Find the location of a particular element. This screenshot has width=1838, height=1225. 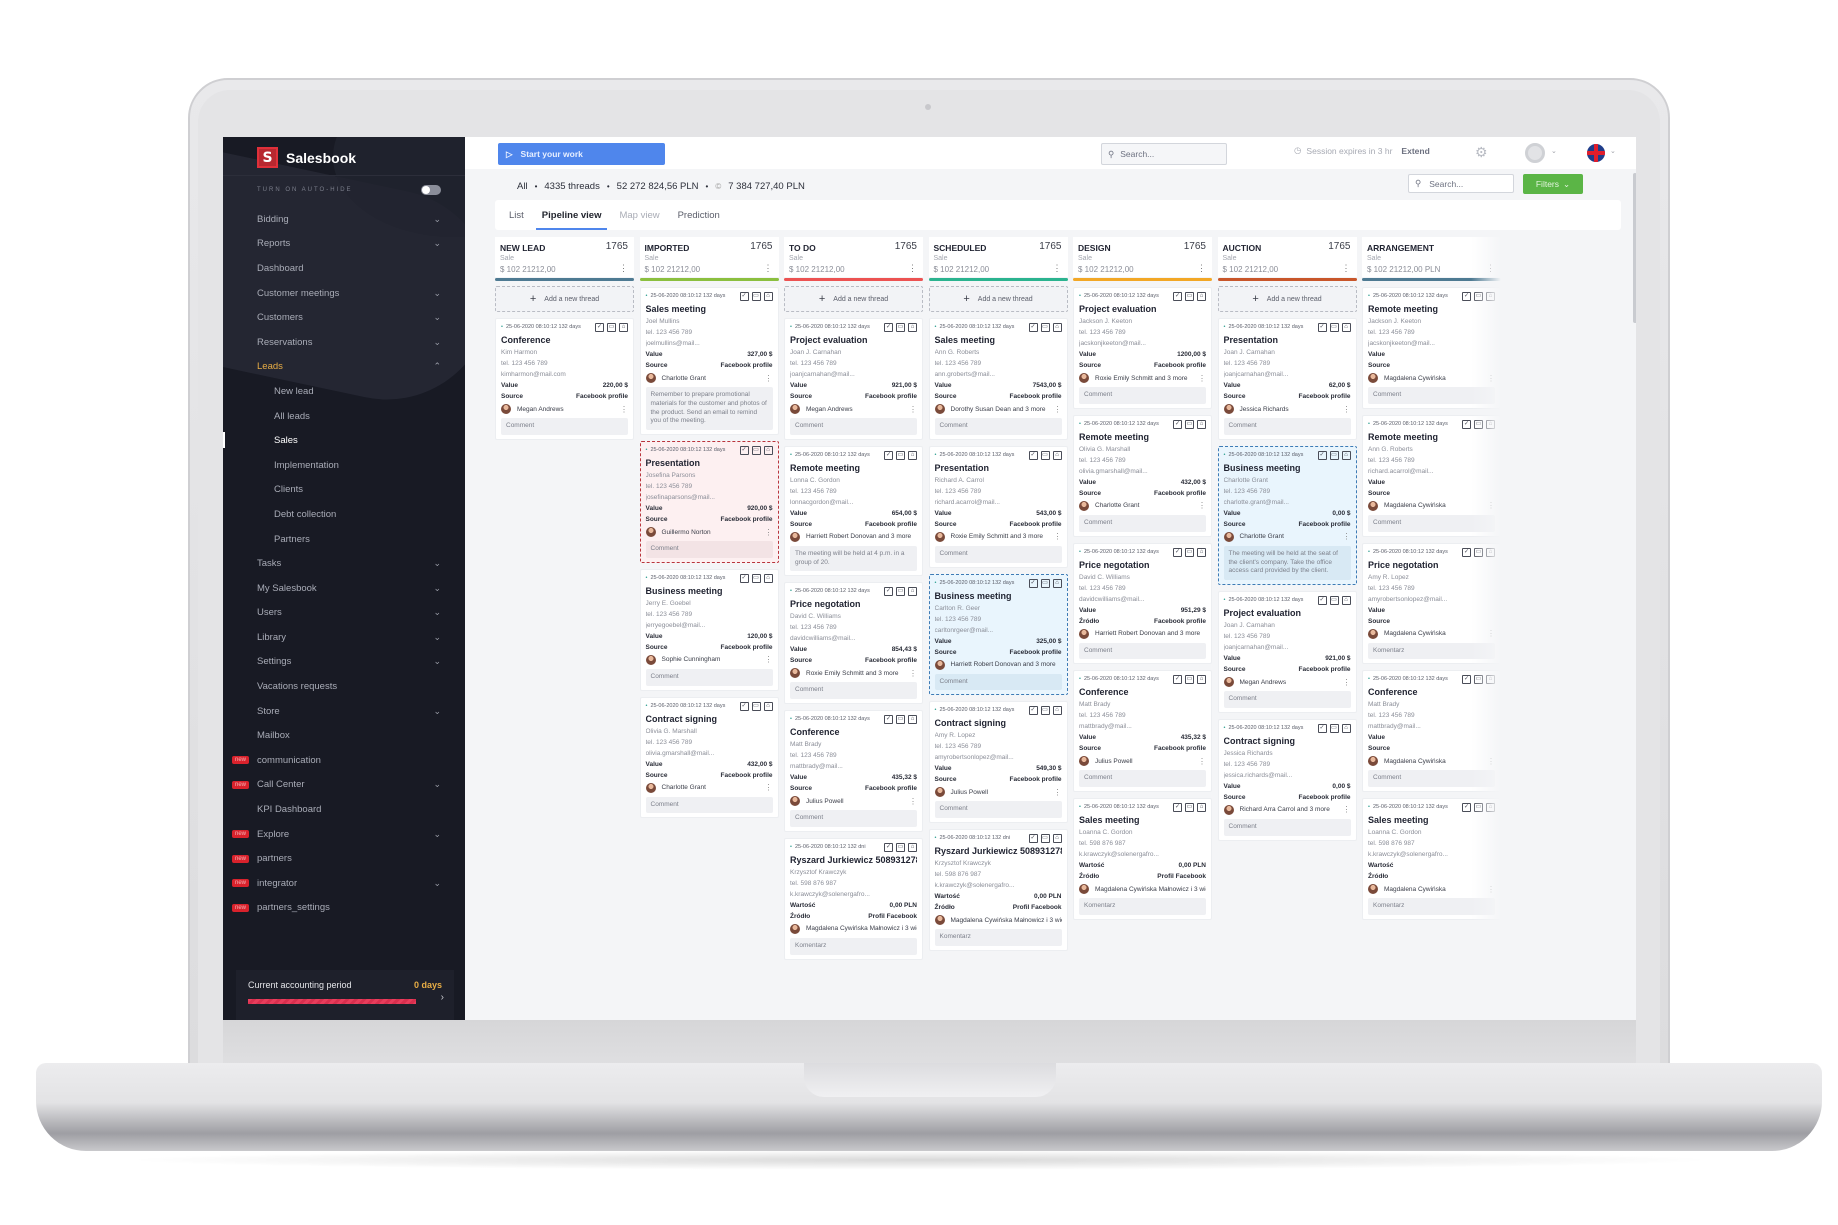

sidebar-item-vacations-requests: Vacations requests is located at coordinates (344, 686).